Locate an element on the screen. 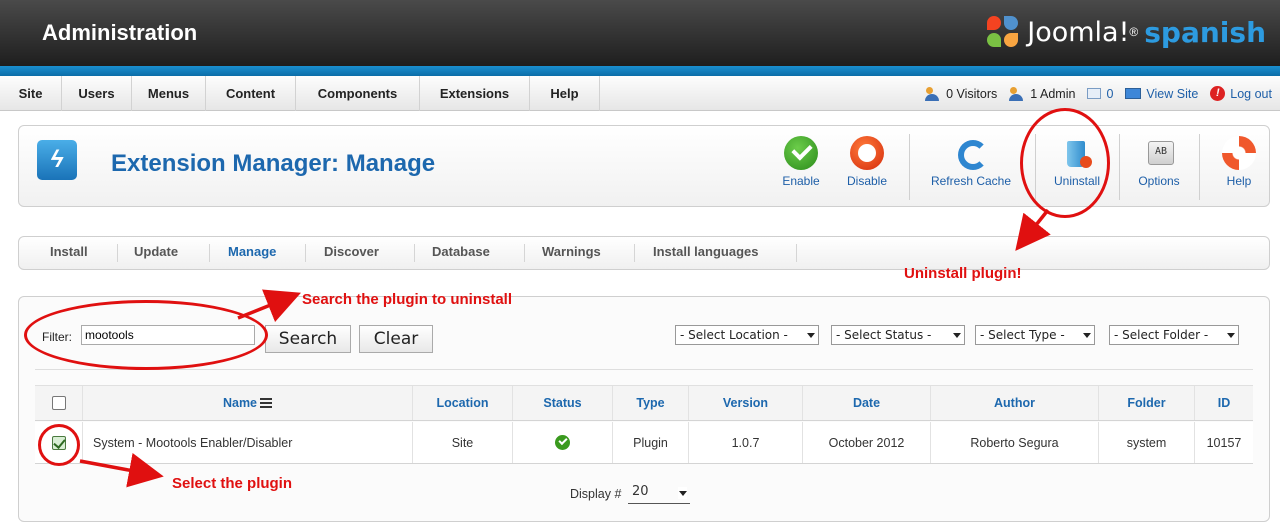 The height and width of the screenshot is (531, 1280). arrow-to-search-note is located at coordinates (269, 306).